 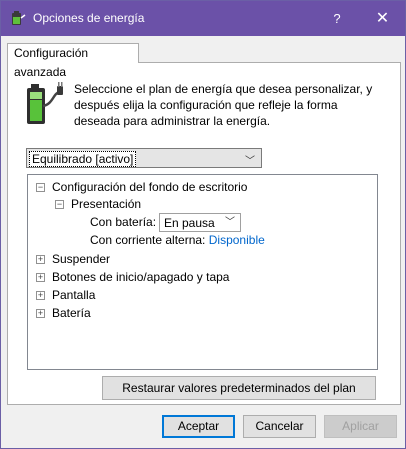 I want to click on battery-plug-icon, so click(x=45, y=103).